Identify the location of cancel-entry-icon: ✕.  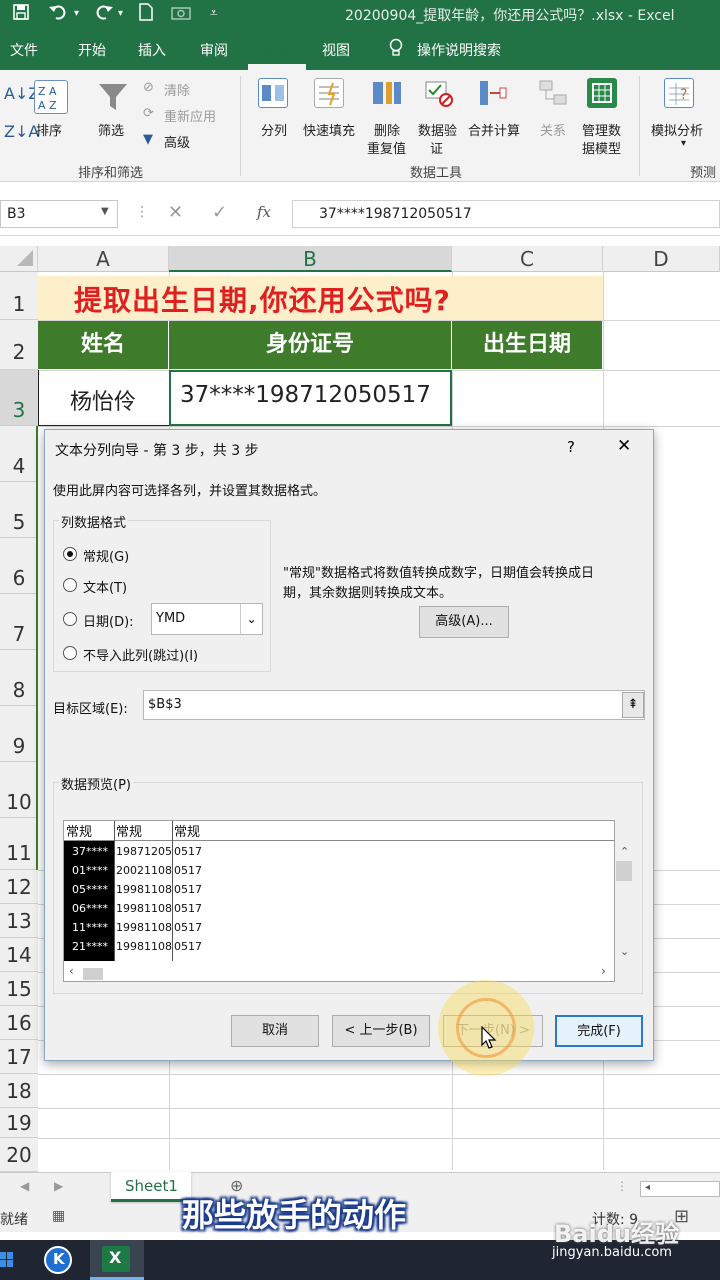
(175, 212).